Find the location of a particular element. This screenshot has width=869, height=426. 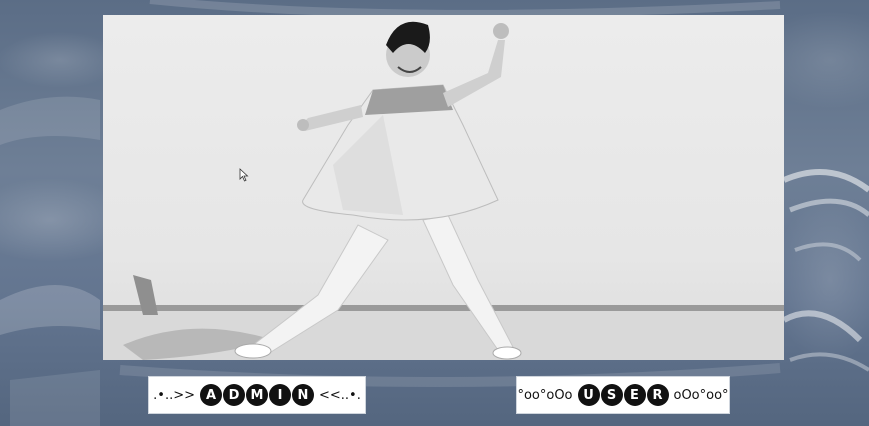

user-button-suffix: oOo°oo° is located at coordinates (701, 395).